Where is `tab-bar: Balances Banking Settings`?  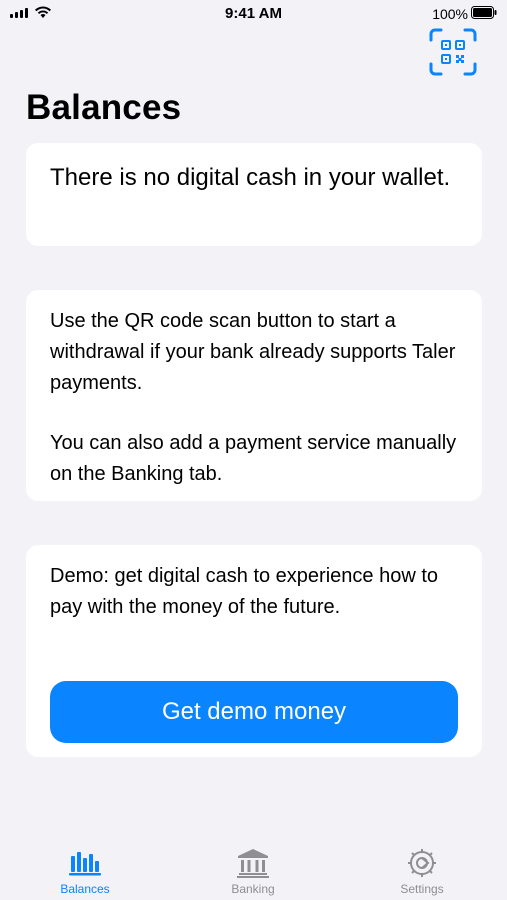
tab-bar: Balances Banking Settings is located at coordinates (253, 869).